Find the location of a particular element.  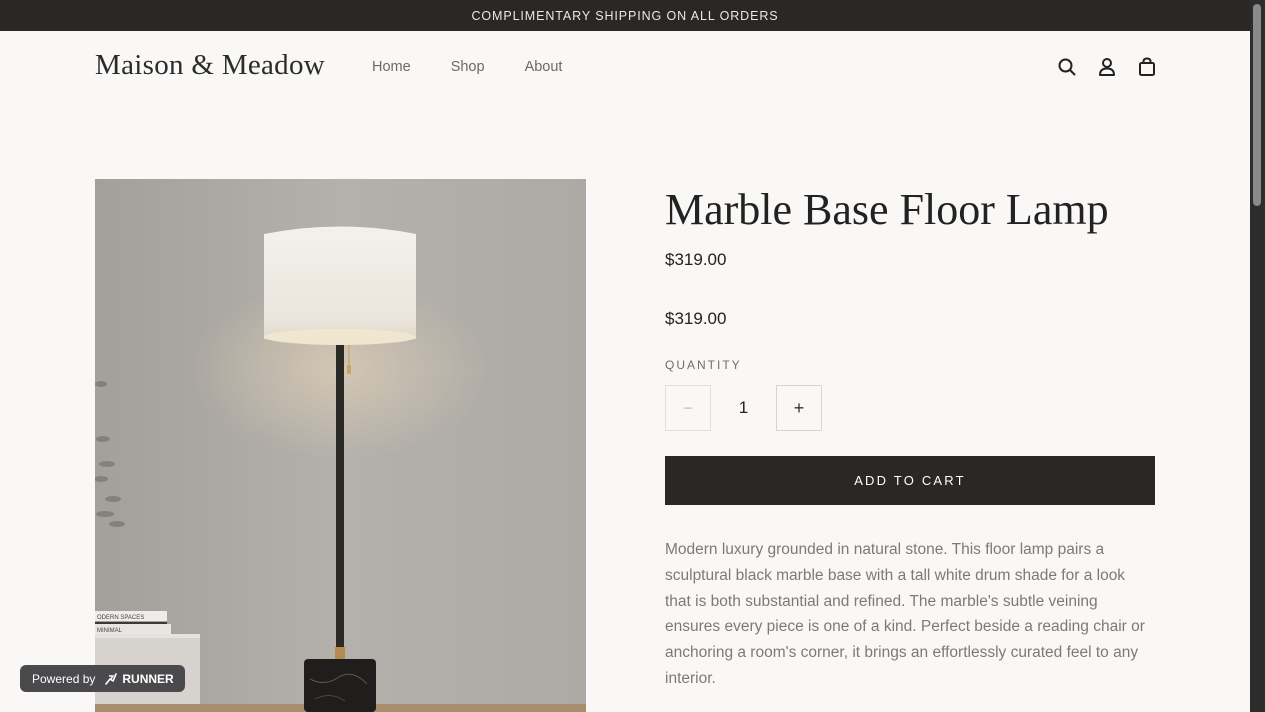

product-price: $319.00 is located at coordinates (696, 259).